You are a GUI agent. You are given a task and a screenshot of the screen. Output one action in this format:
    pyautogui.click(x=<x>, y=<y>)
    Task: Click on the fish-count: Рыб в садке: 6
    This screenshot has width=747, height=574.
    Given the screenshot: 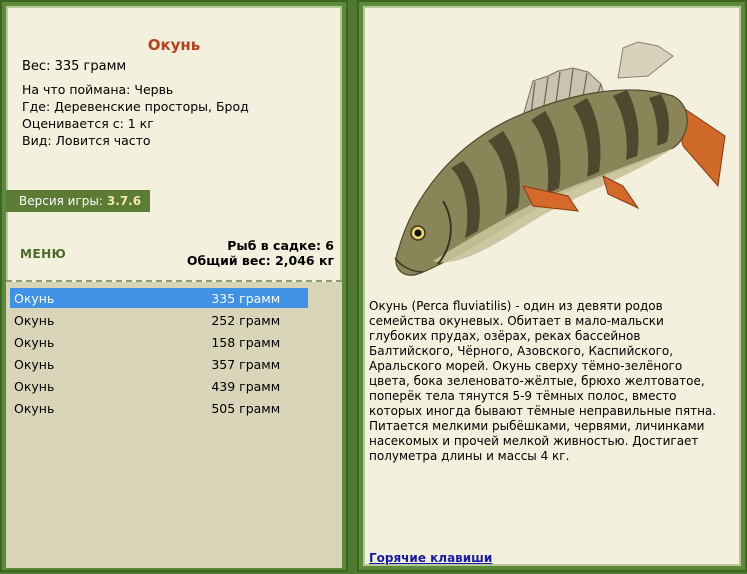 What is the action you would take?
    pyautogui.click(x=280, y=245)
    